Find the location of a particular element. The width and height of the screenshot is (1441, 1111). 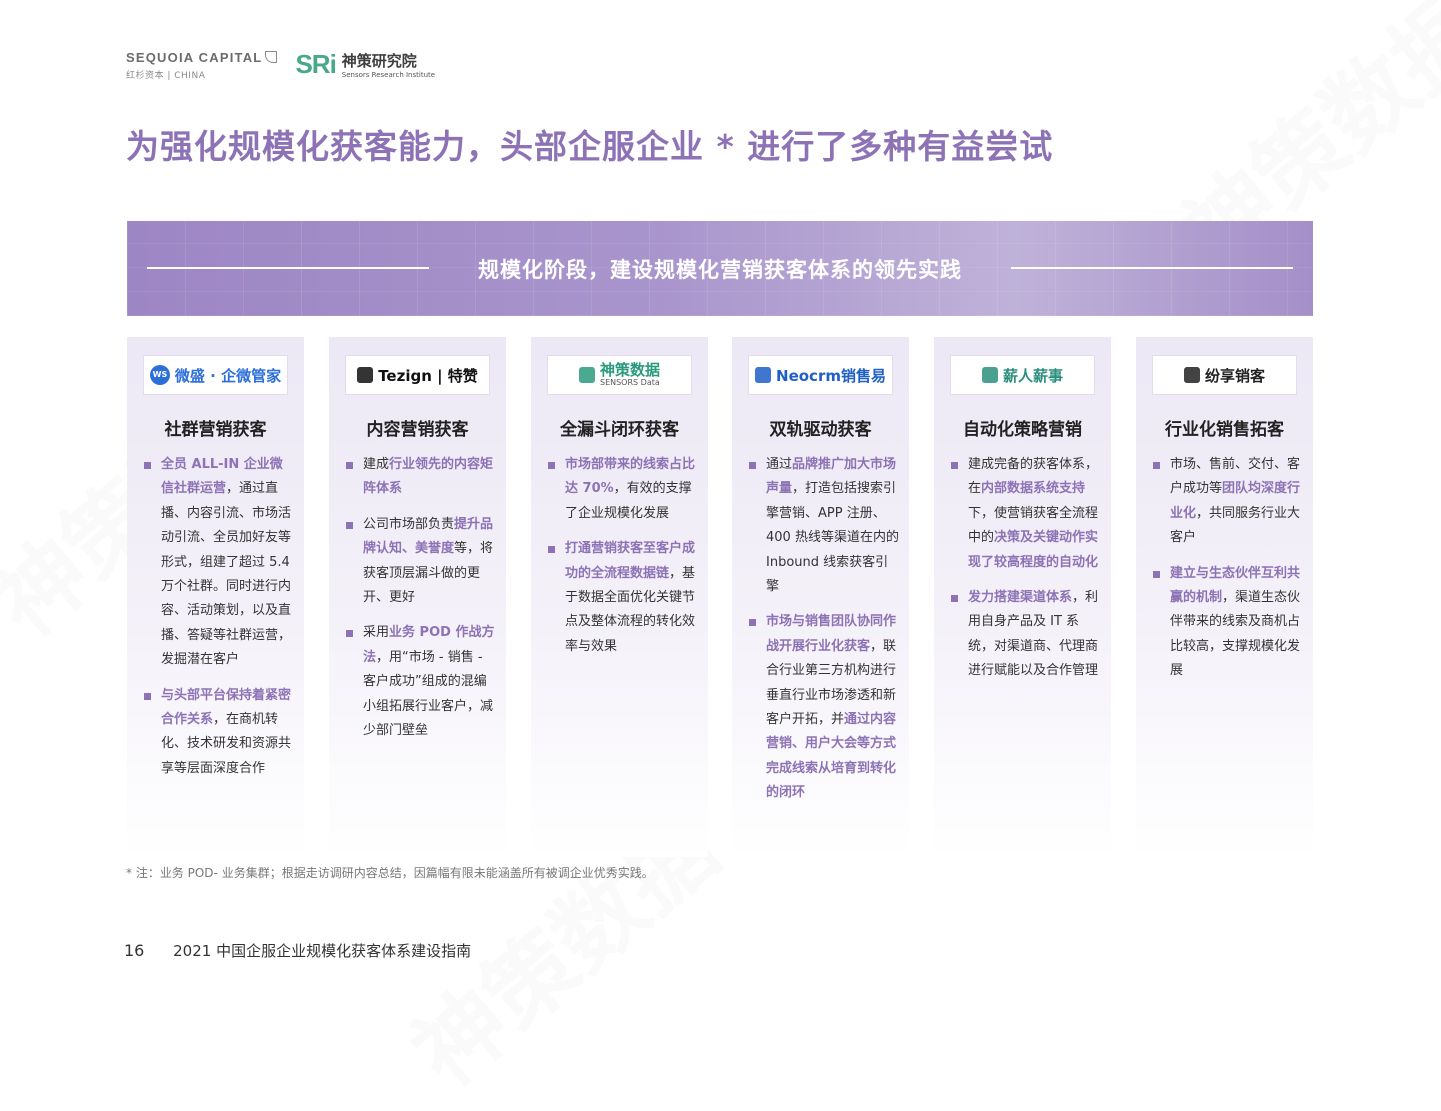

page-footer: 16 2021 中国企服企业规模化获客体系建设指南 is located at coordinates (297, 950).